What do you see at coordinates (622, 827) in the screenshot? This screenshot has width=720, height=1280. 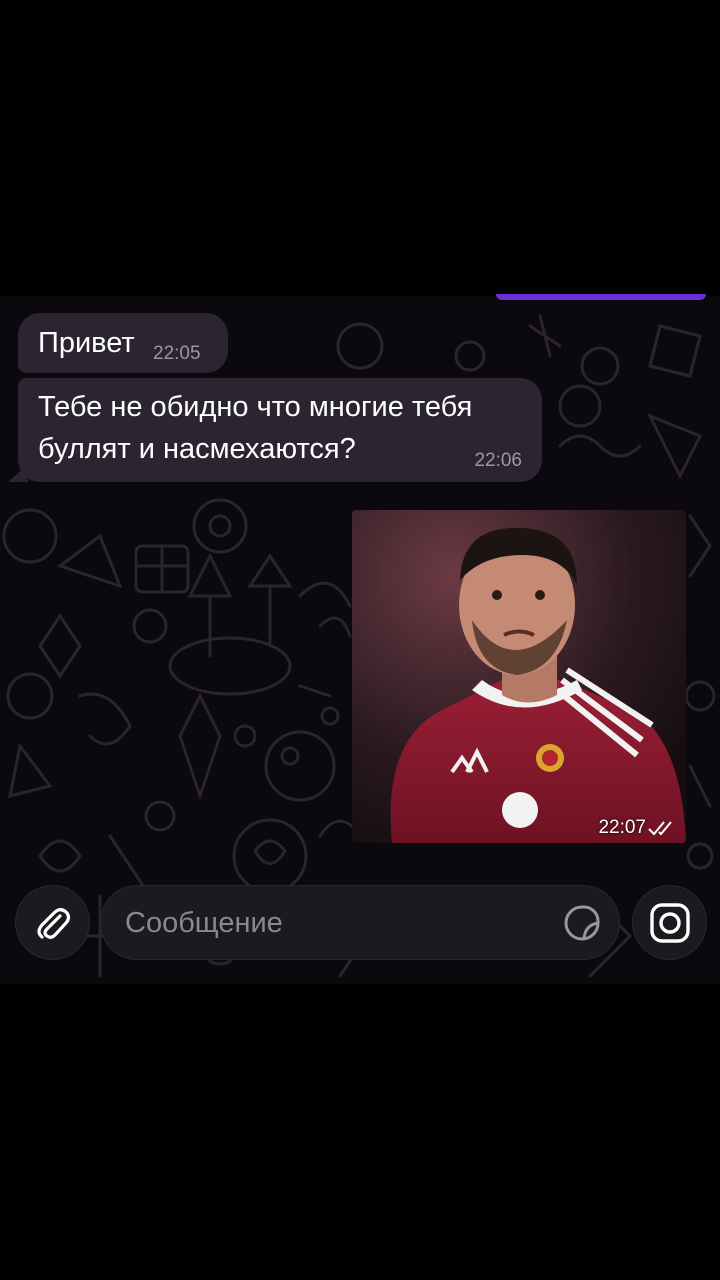 I see `photo-time-text: 22:07` at bounding box center [622, 827].